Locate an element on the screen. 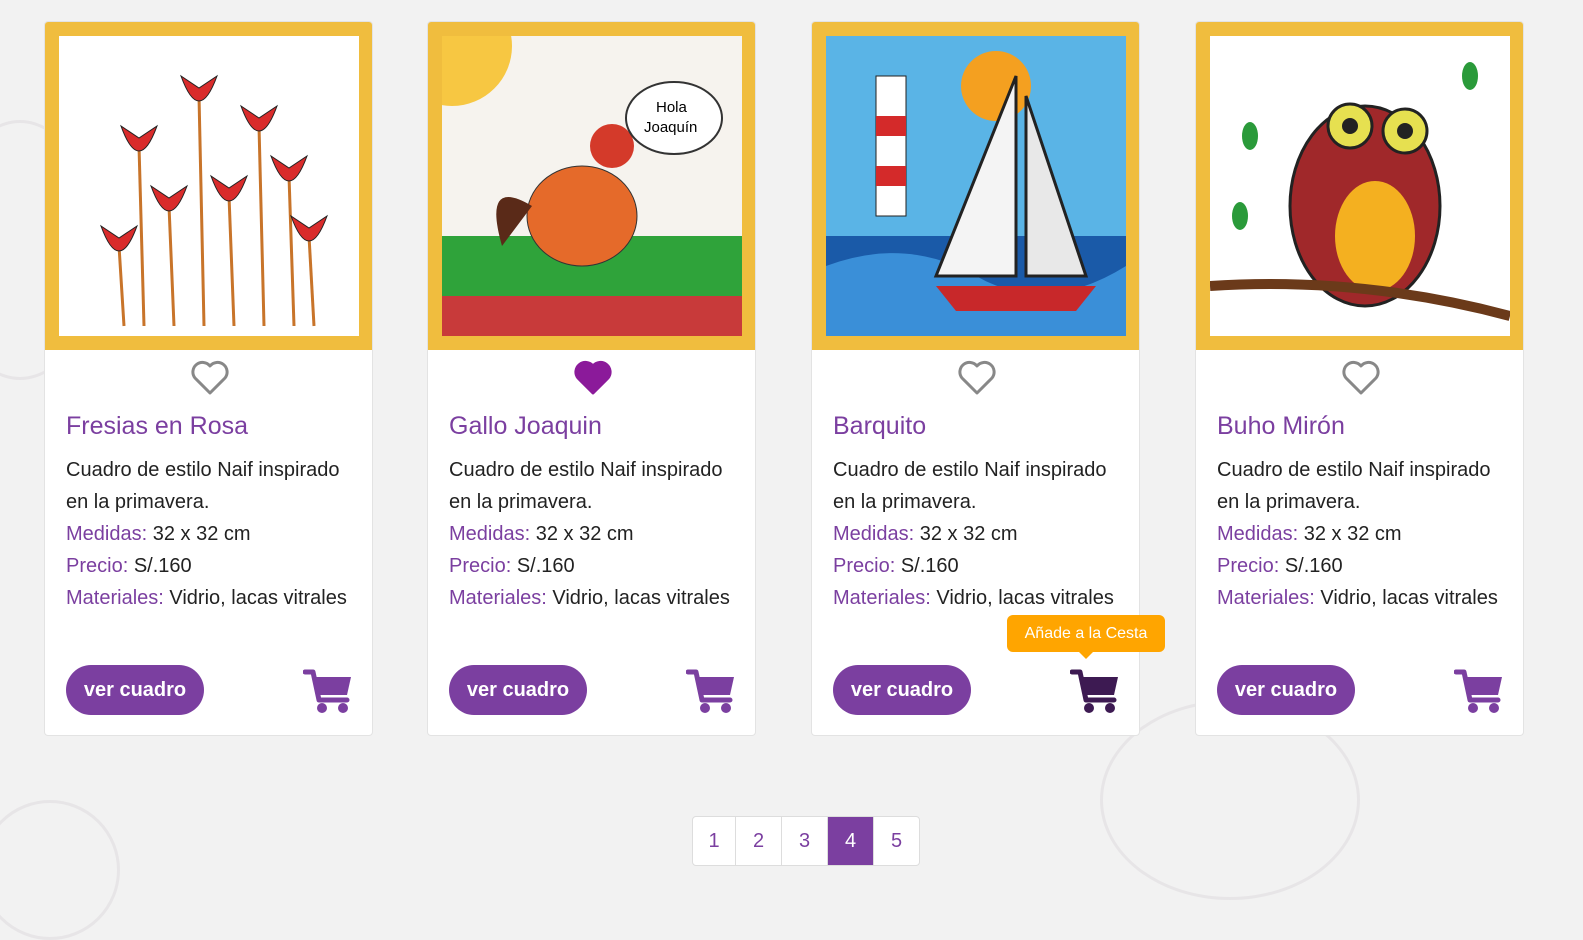 The image size is (1583, 940). heart-filled-icon is located at coordinates (593, 378).